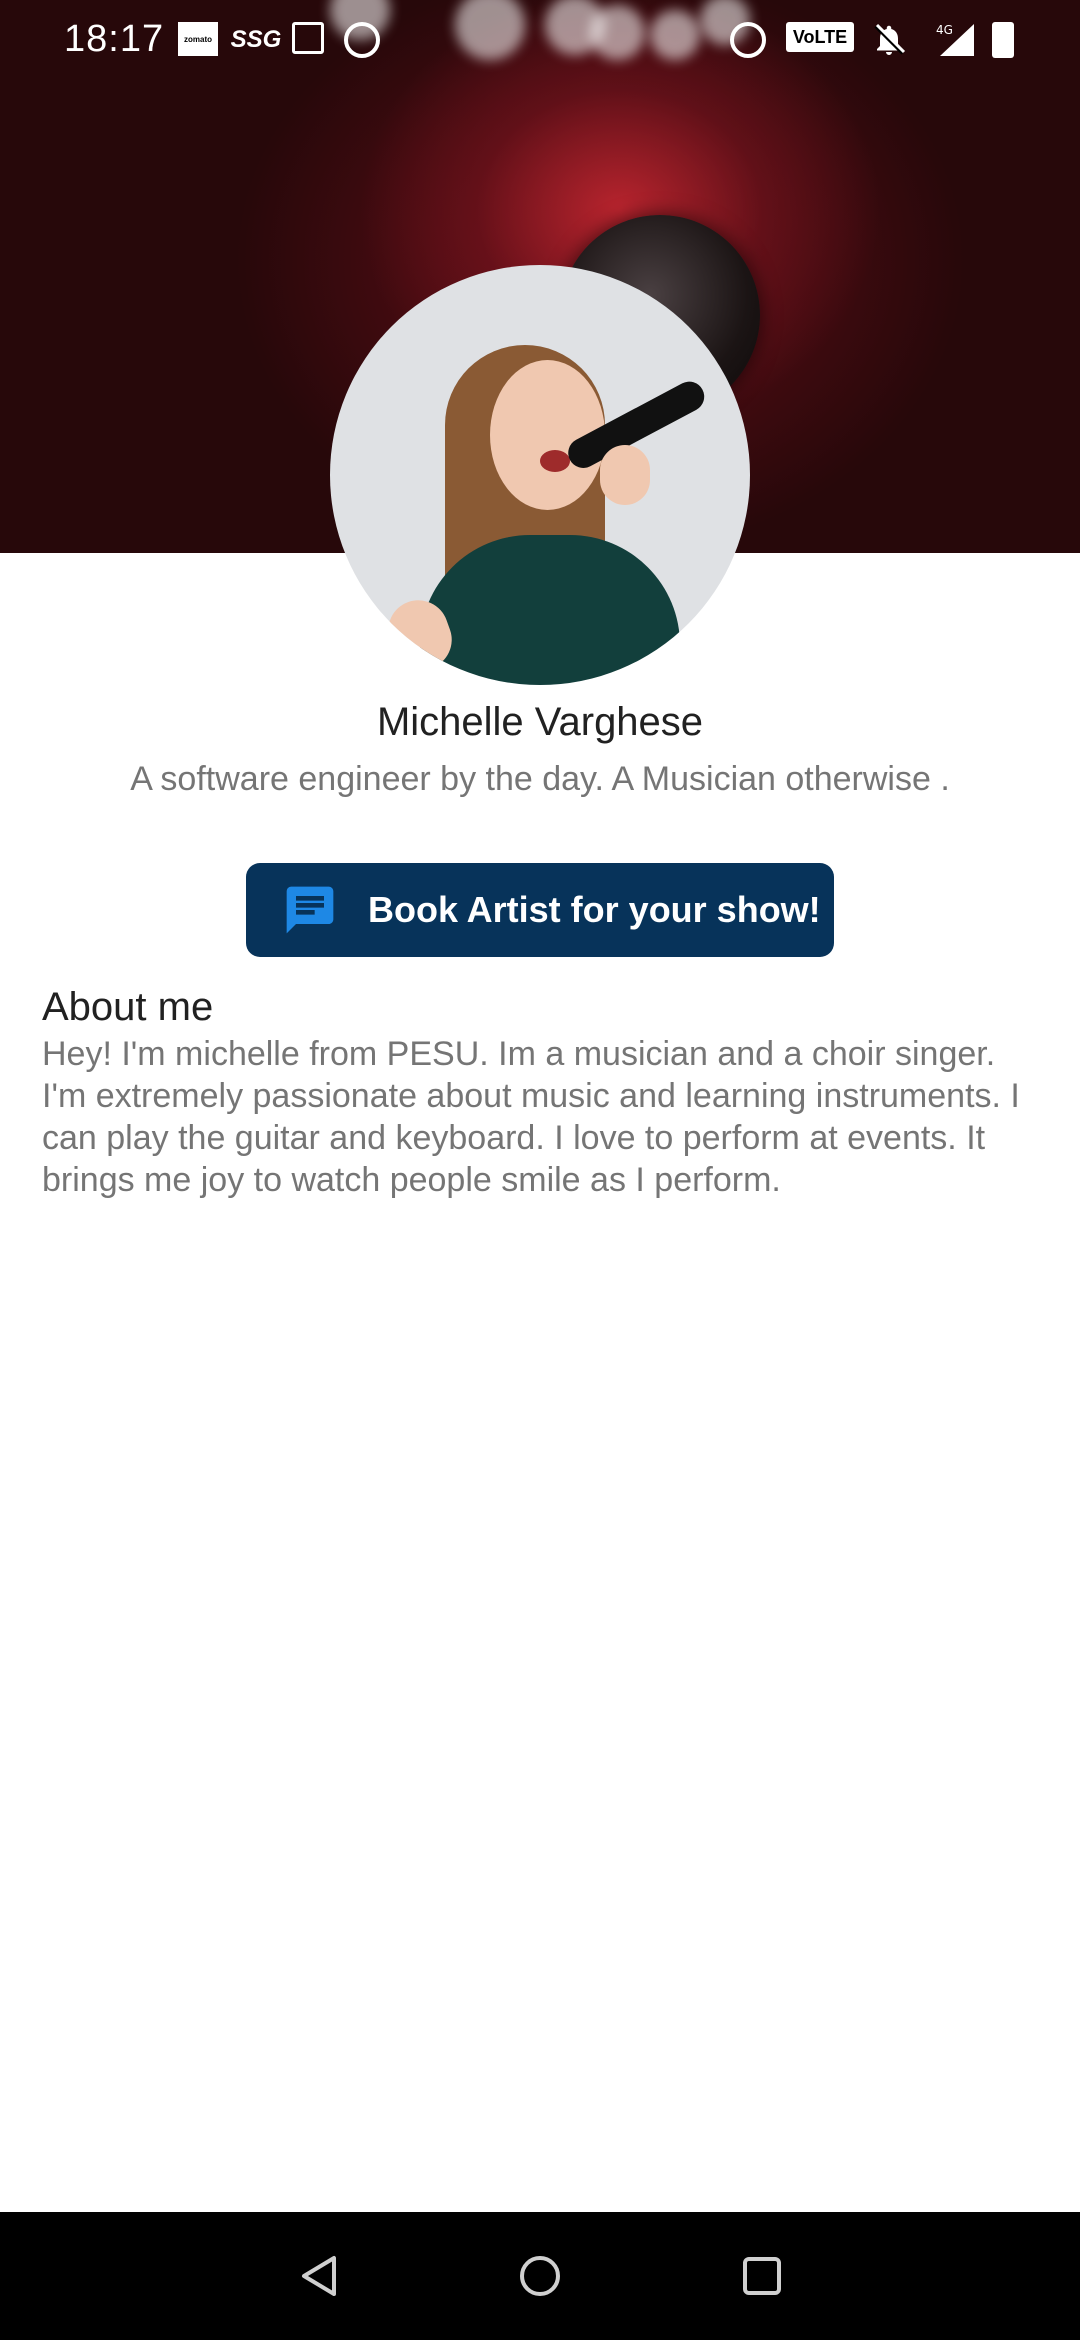 This screenshot has height=2340, width=1080. I want to click on navigation-bar, so click(540, 2276).